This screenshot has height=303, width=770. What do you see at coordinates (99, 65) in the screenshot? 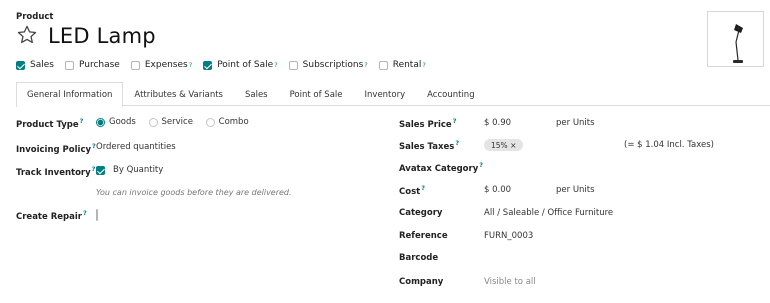
I see `purchase-label: Purchase` at bounding box center [99, 65].